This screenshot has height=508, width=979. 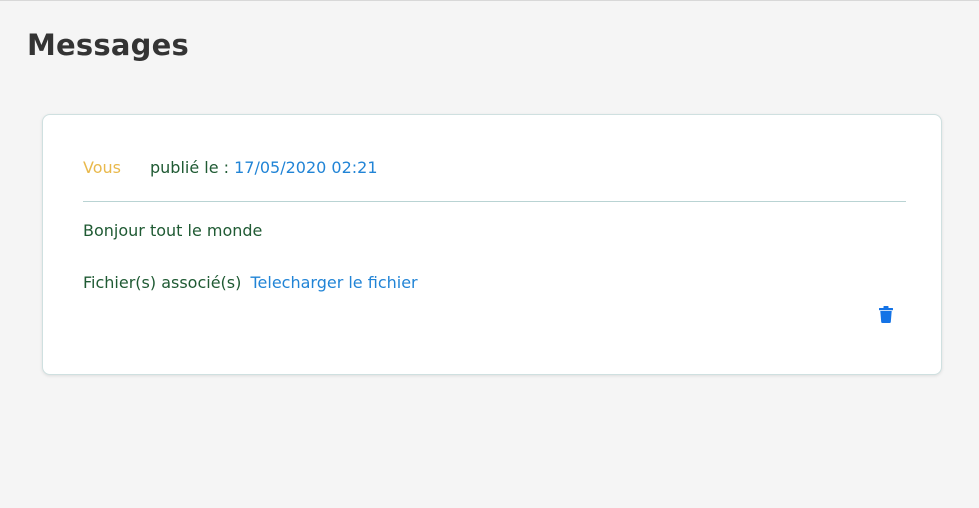 I want to click on download-file-link: Telecharger le fichier, so click(x=333, y=282).